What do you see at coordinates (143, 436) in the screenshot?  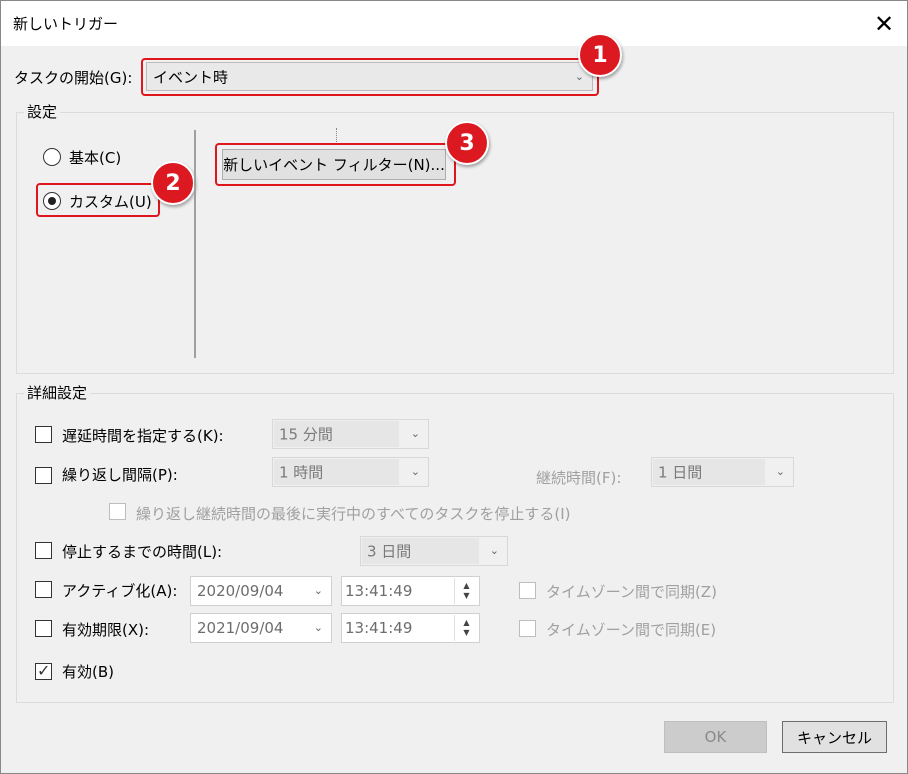 I see `delay-label: 遅延時間を指定する(K):` at bounding box center [143, 436].